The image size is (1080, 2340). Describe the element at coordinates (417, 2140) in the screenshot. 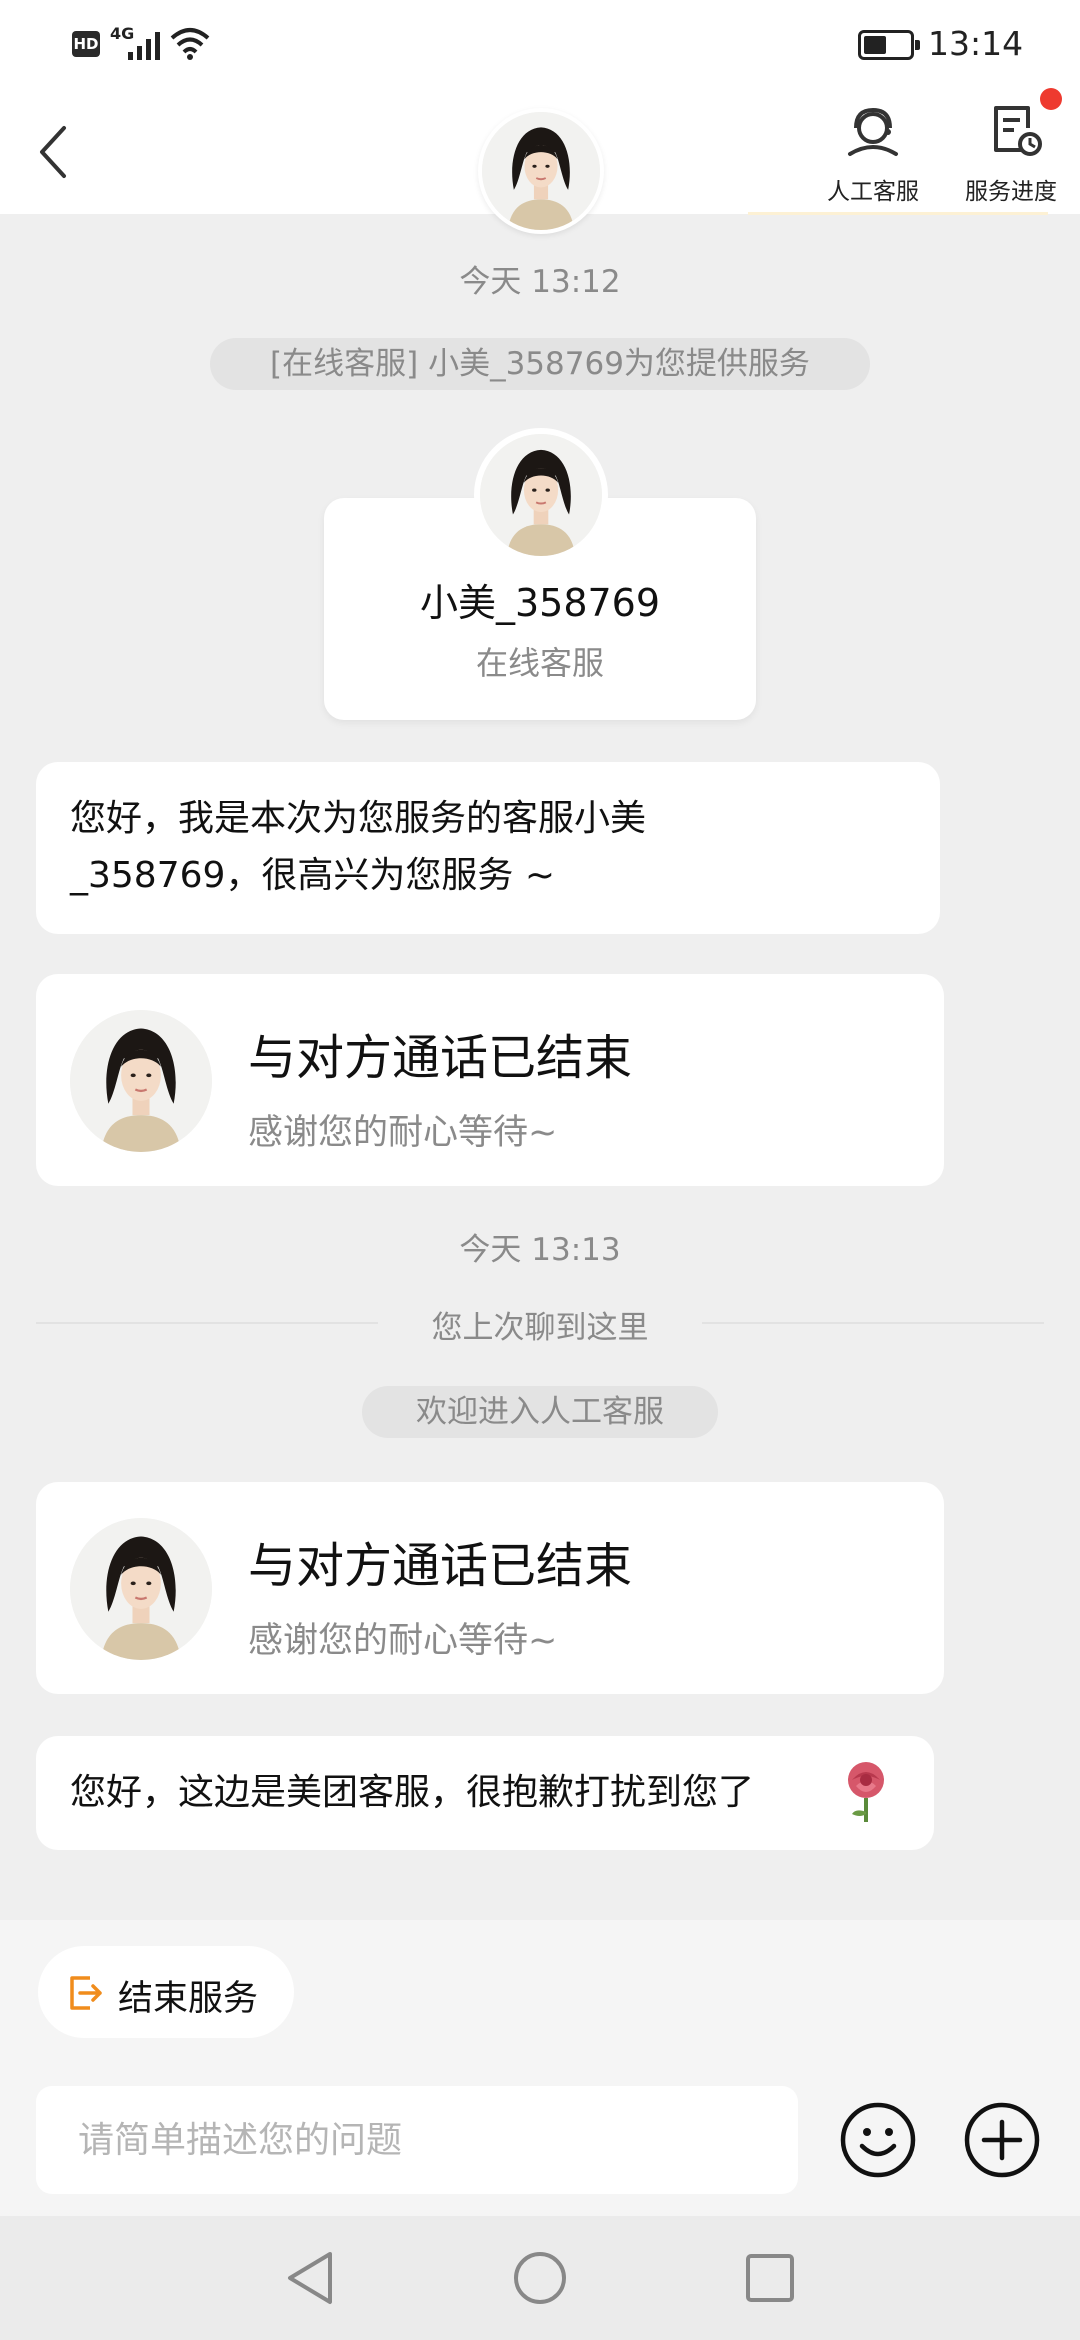

I see `message-input` at that location.